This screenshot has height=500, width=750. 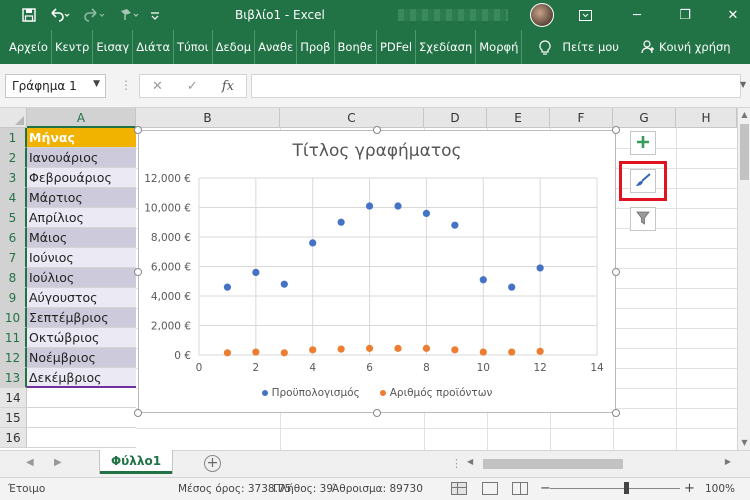 What do you see at coordinates (542, 15) in the screenshot?
I see `avatar` at bounding box center [542, 15].